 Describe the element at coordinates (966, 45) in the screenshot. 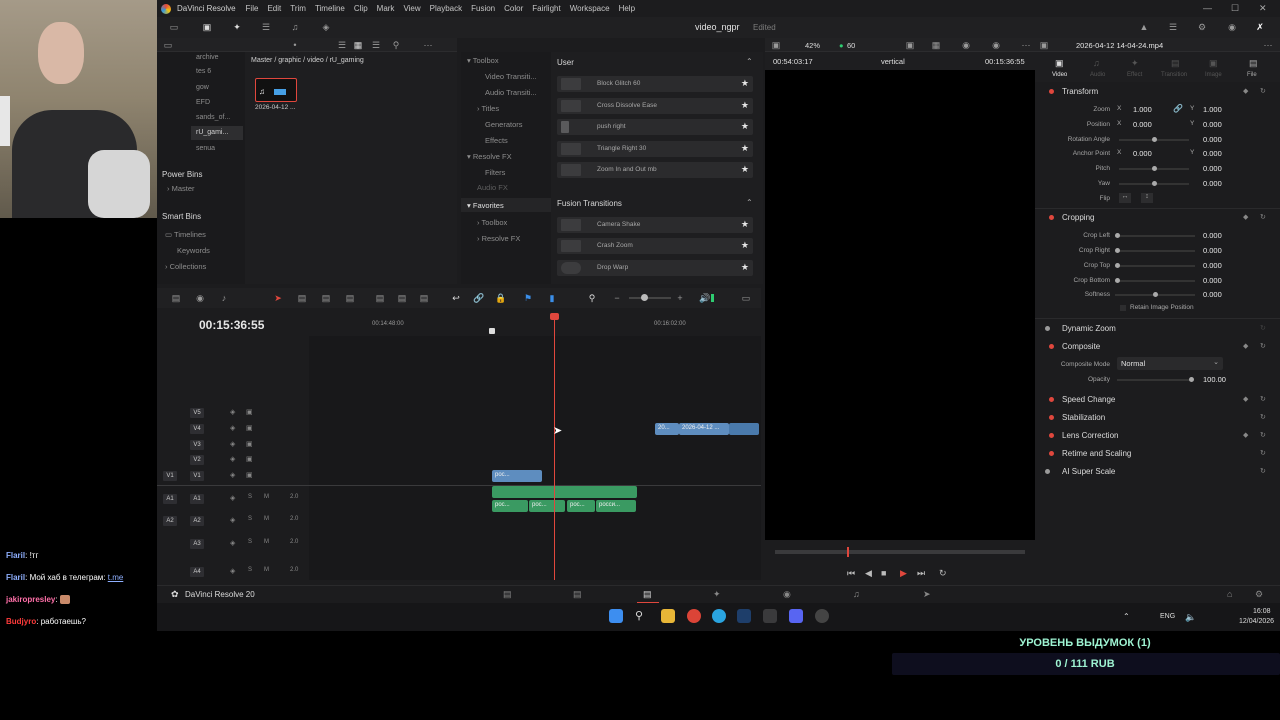

I see `color-icon: ◉` at that location.